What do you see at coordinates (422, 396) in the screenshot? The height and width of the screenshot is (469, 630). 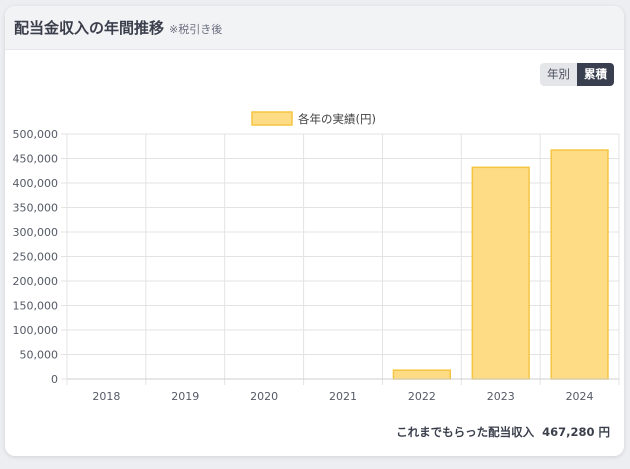 I see `x-tick-label: 2022` at bounding box center [422, 396].